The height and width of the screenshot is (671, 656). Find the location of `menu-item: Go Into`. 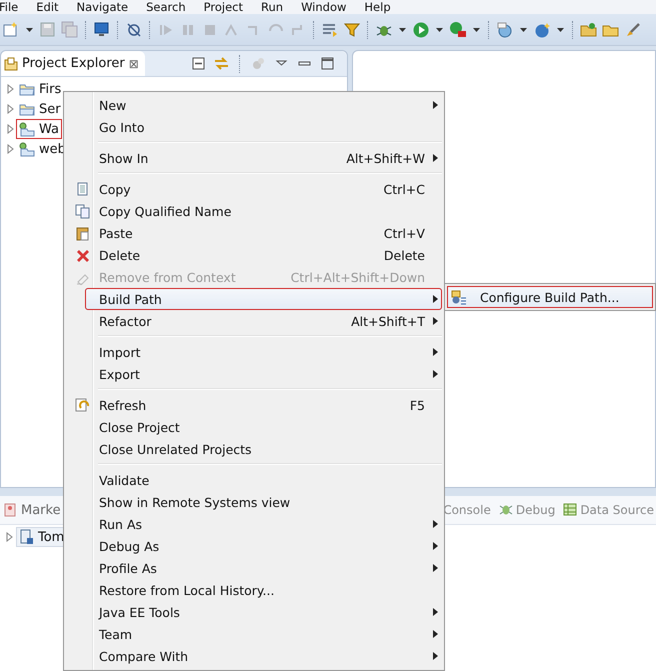

menu-item: Go Into is located at coordinates (254, 127).